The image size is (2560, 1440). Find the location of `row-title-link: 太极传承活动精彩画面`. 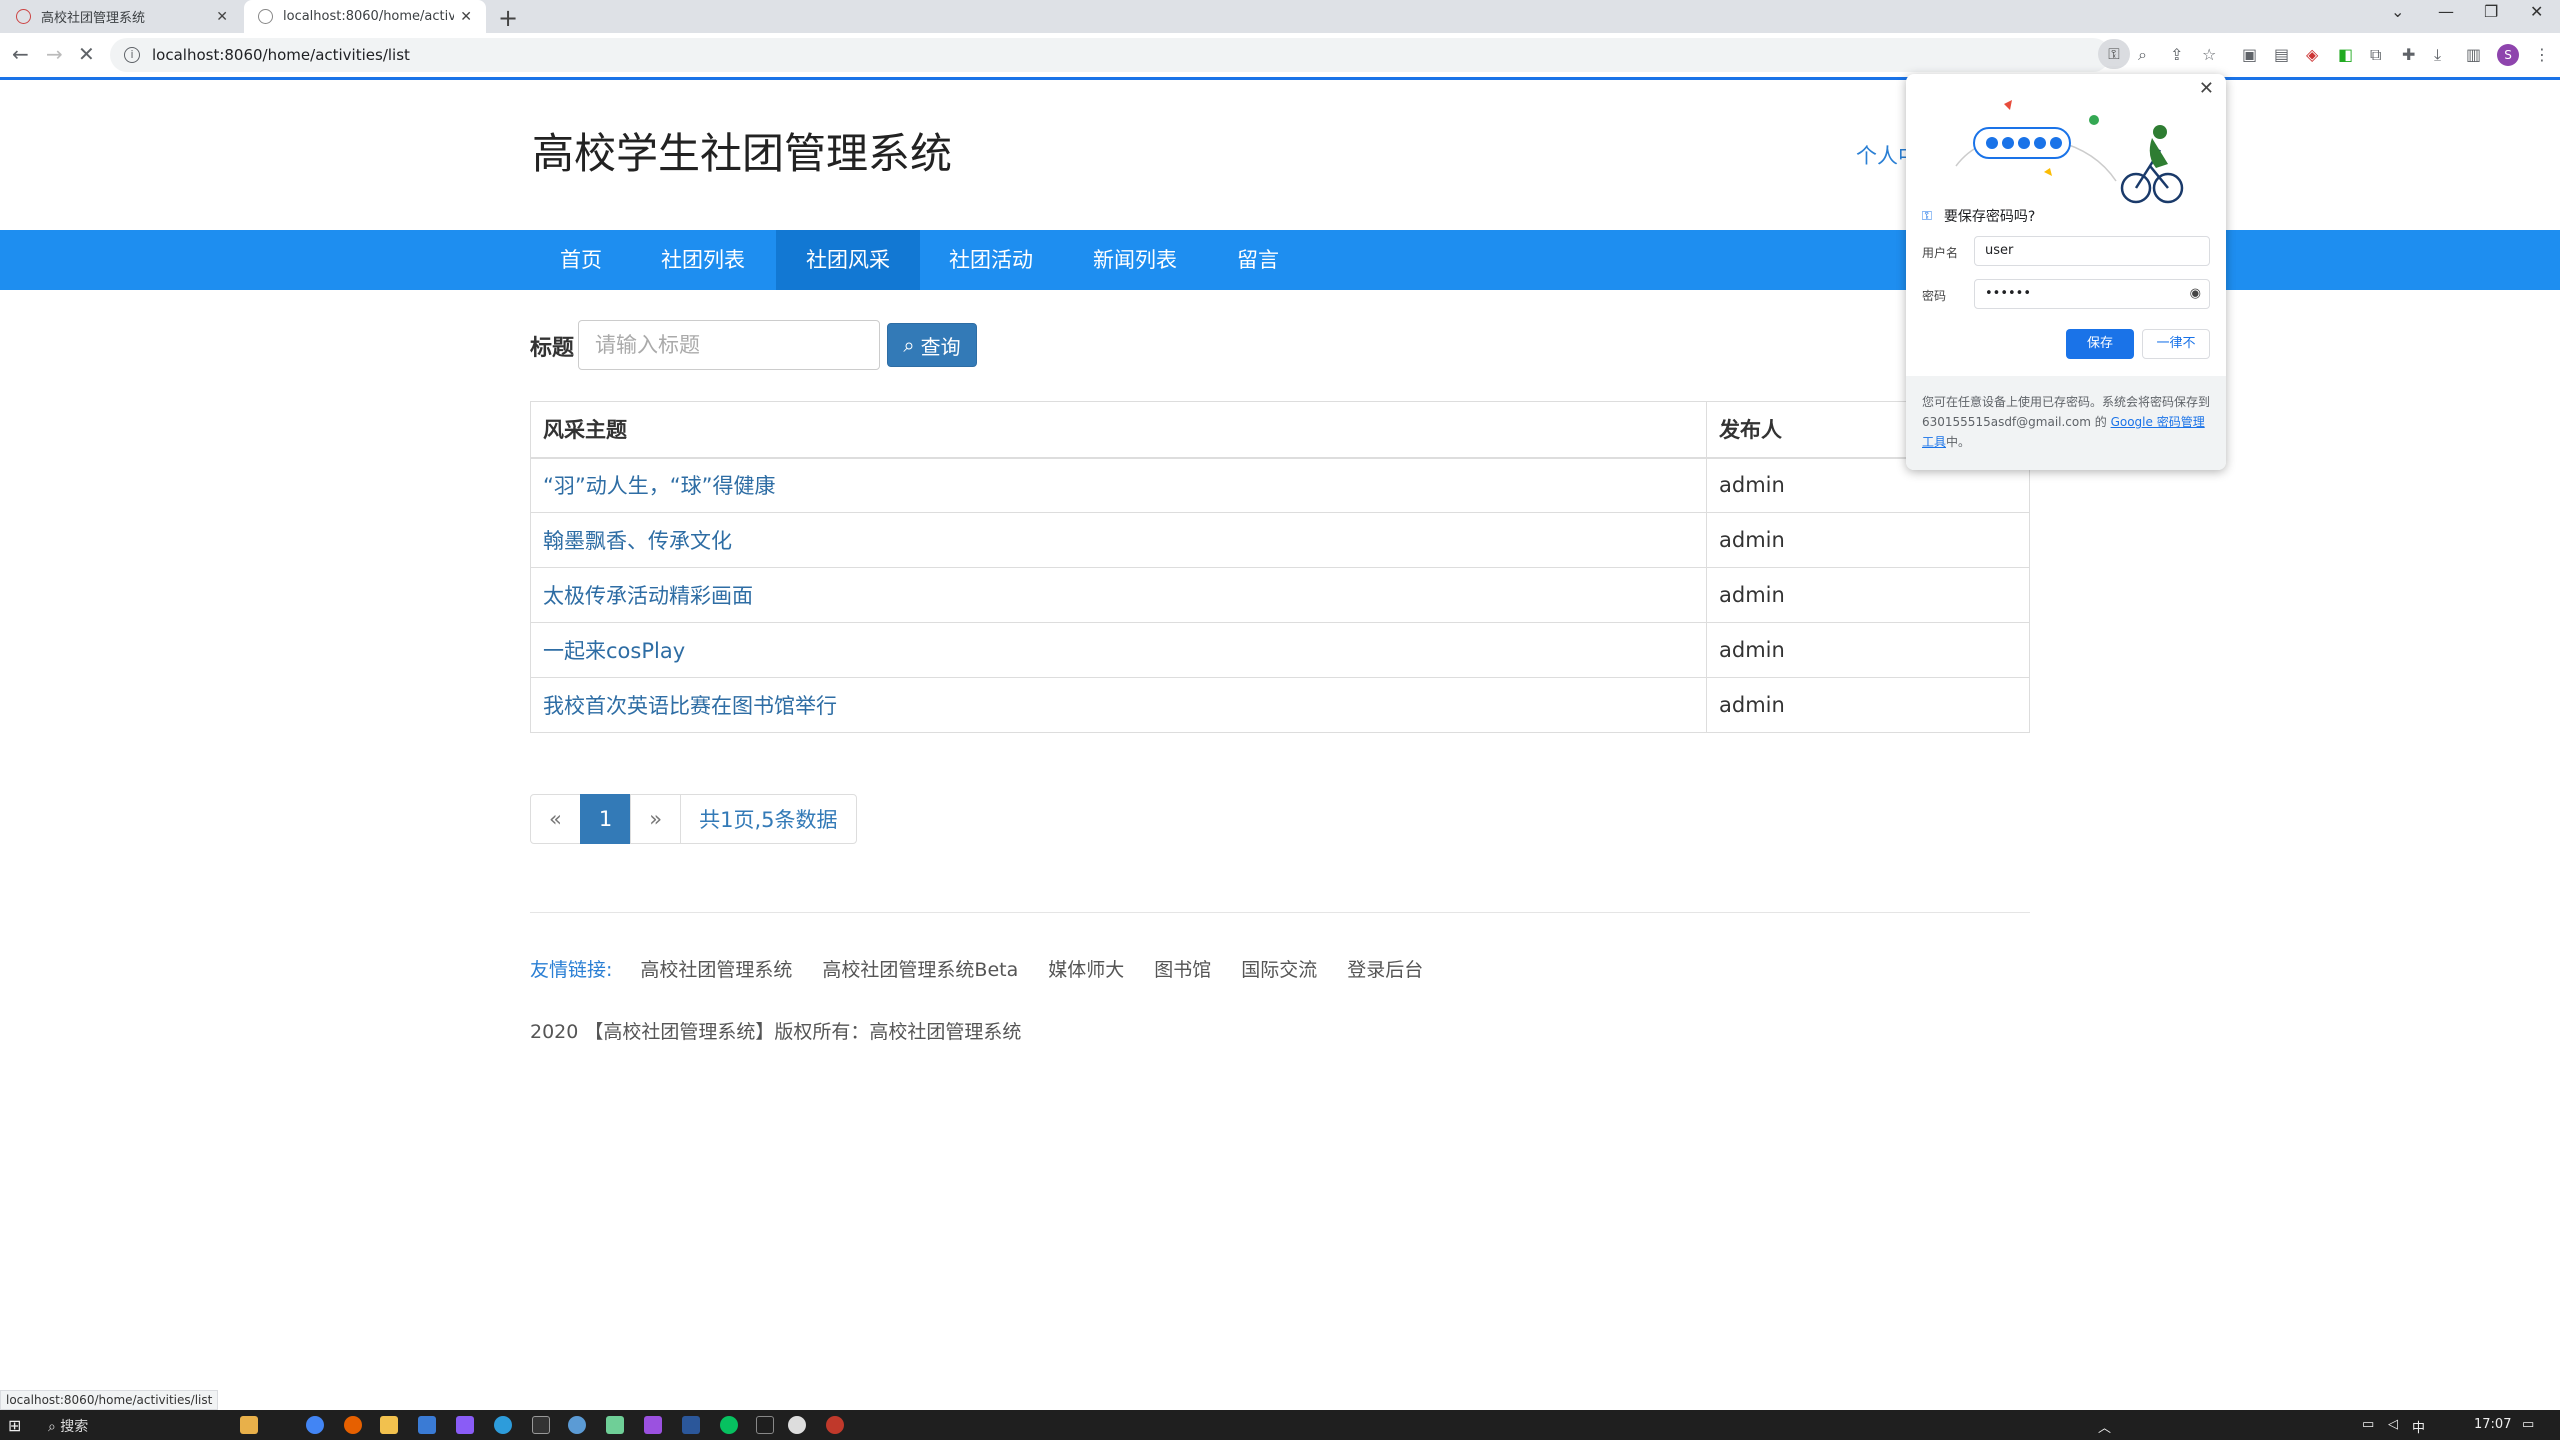

row-title-link: 太极传承活动精彩画面 is located at coordinates (648, 596).